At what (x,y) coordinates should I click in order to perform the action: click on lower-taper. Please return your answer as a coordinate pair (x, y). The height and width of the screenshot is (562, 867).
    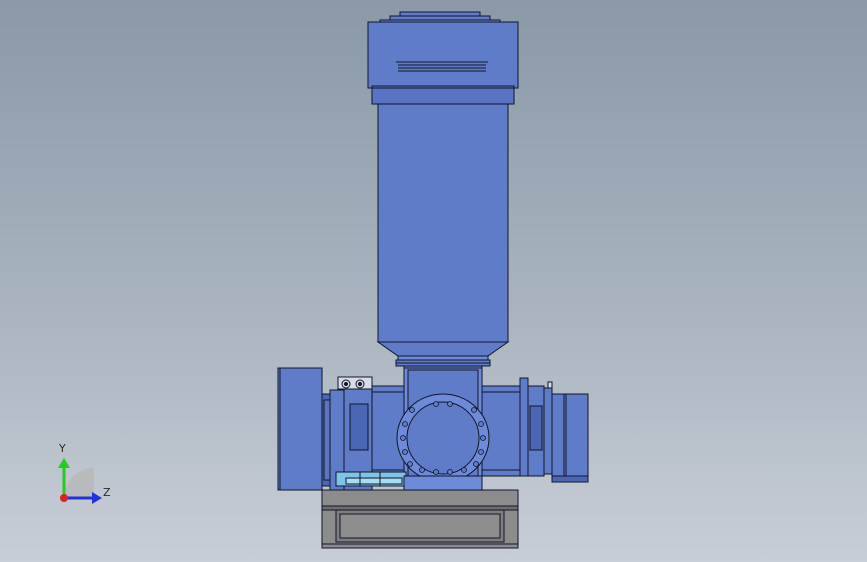
    Looking at the image, I should click on (443, 356).